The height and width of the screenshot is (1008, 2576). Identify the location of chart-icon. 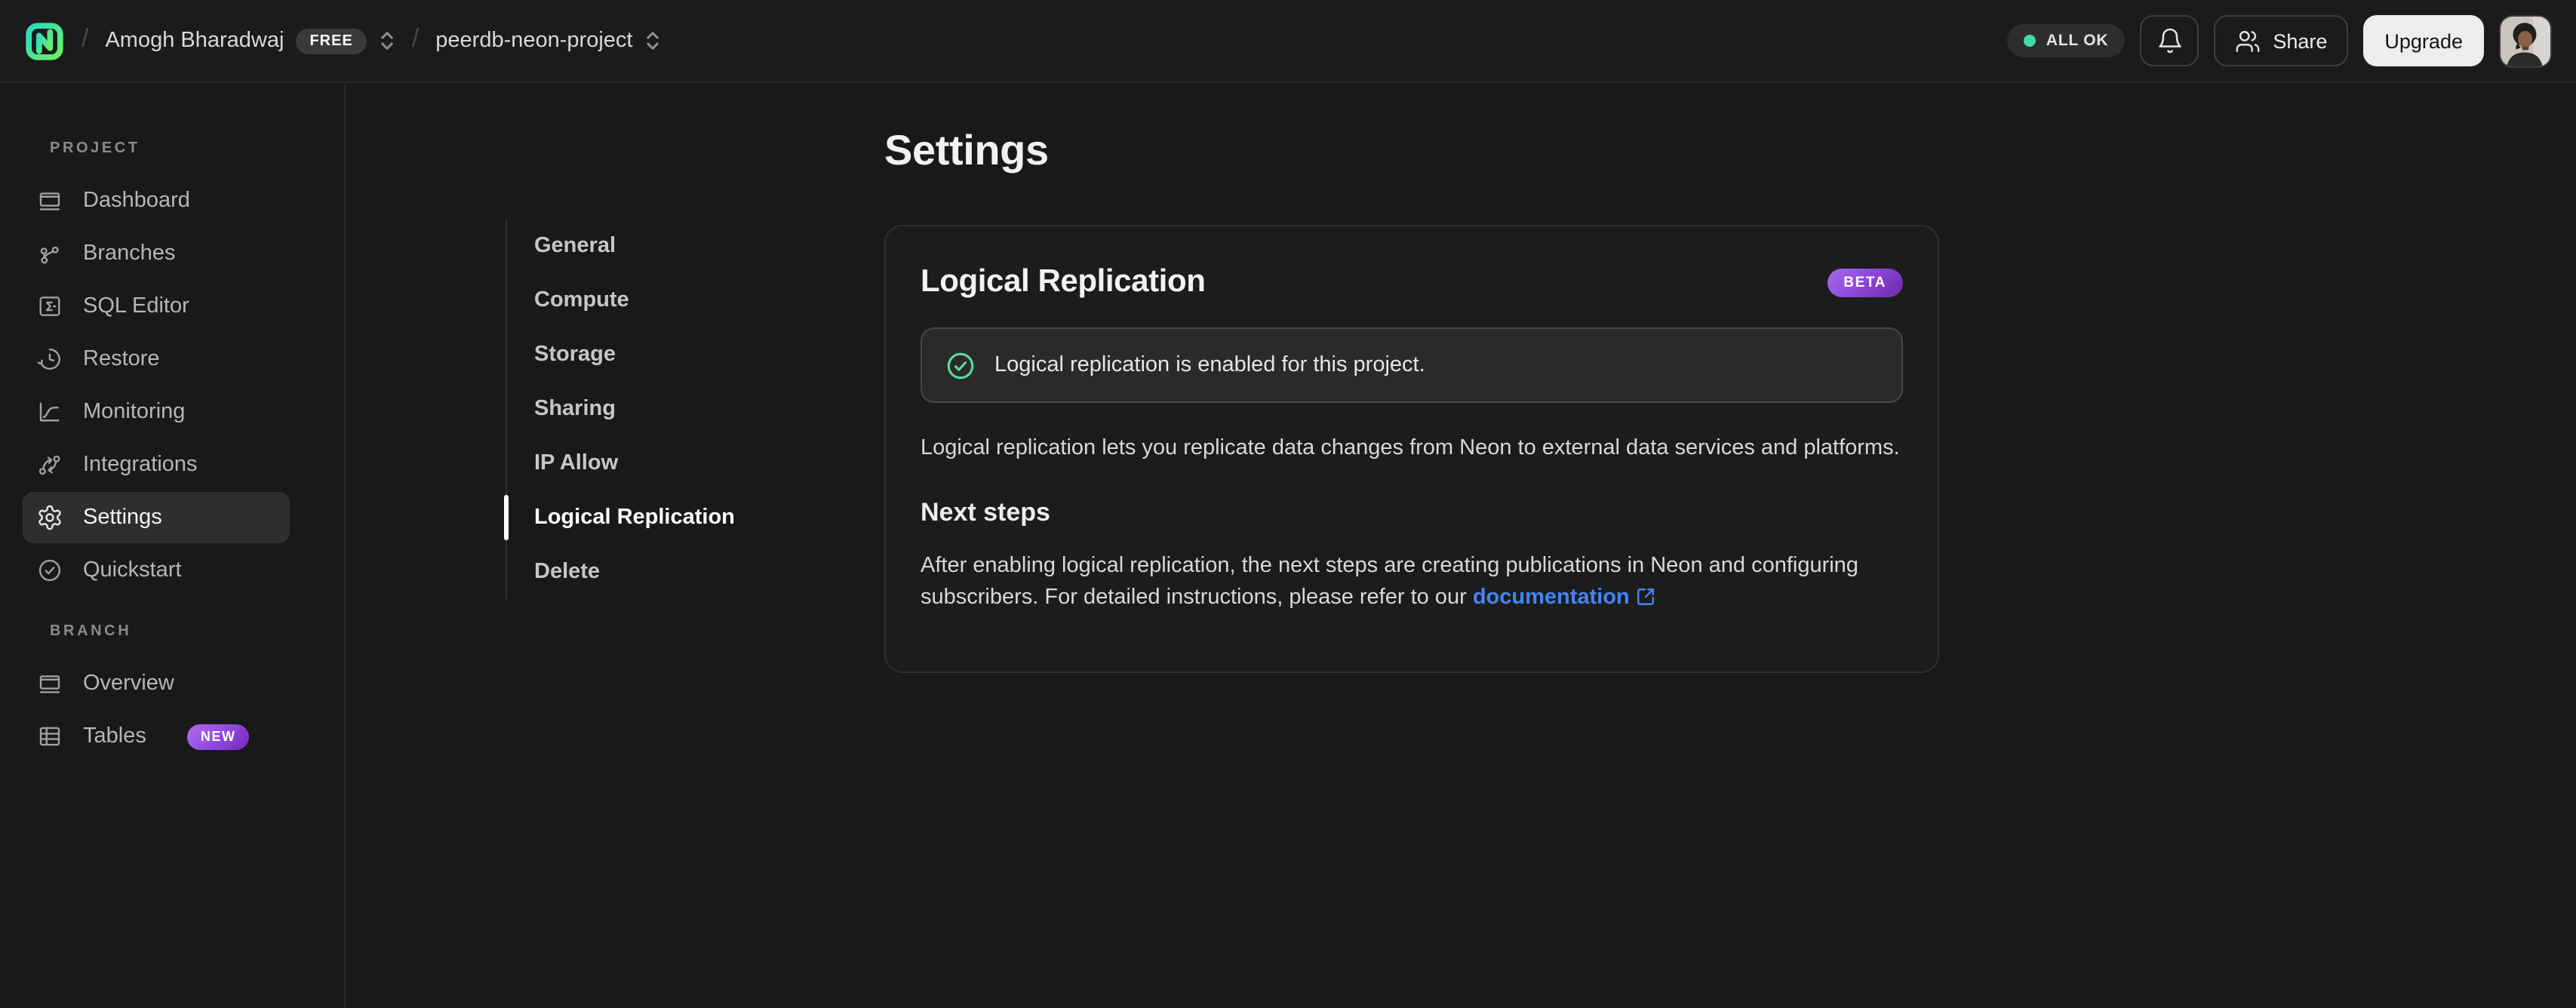
(49, 412).